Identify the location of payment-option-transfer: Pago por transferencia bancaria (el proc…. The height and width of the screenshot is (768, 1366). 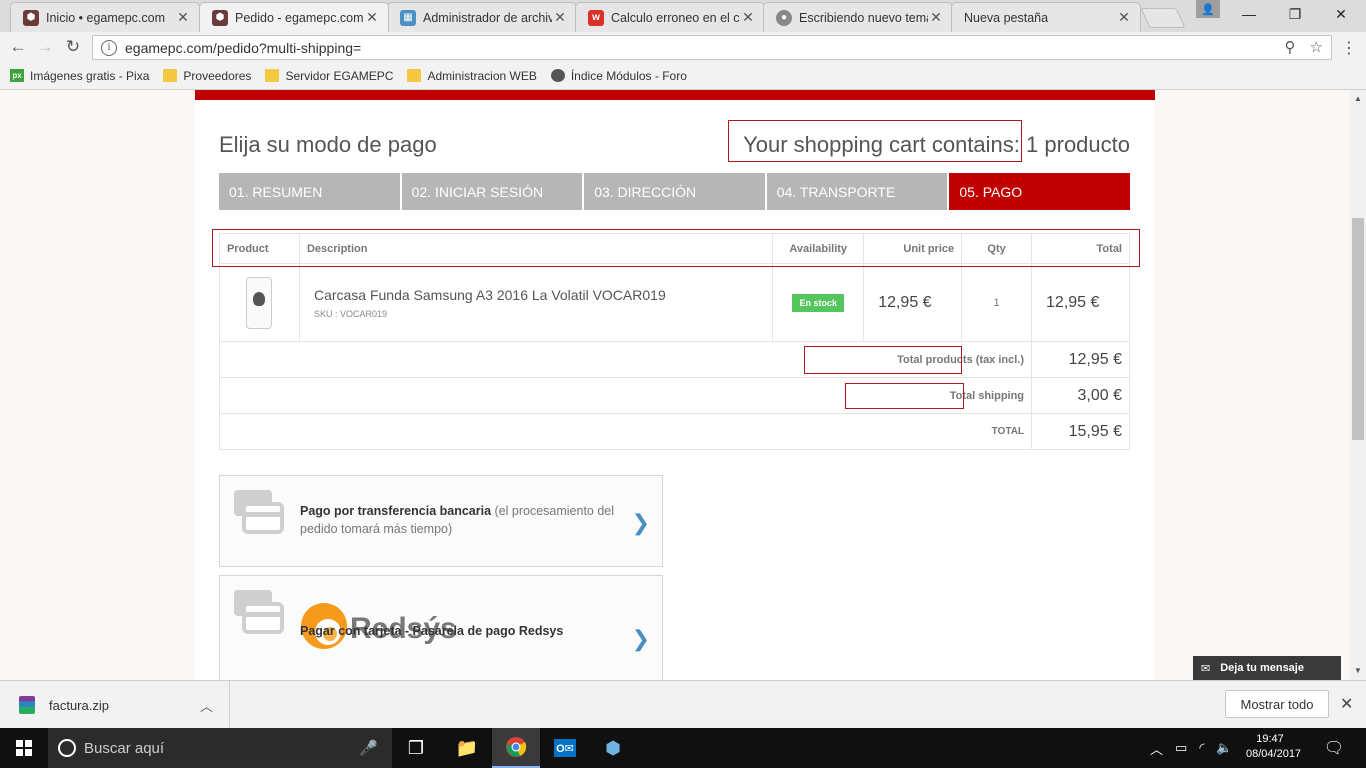
(441, 521).